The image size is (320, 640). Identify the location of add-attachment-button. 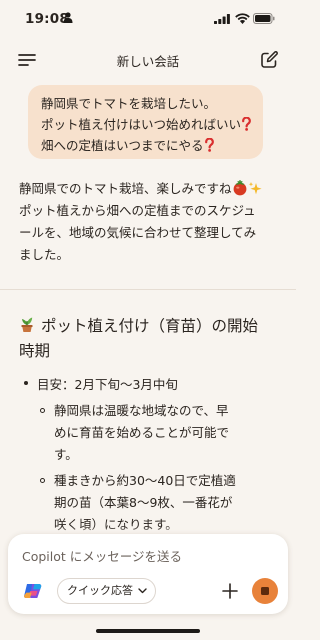
(230, 591).